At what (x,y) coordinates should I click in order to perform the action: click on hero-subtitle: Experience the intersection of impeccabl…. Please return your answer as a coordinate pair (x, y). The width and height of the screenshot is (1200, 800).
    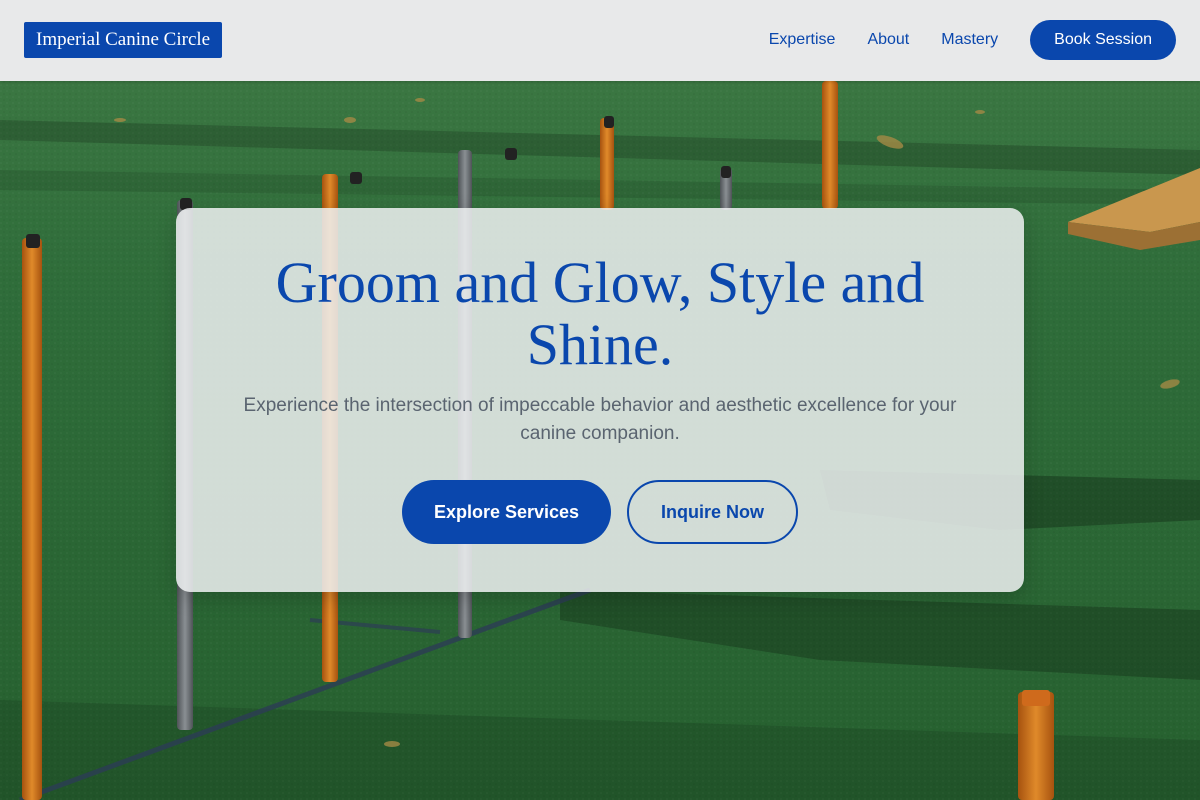
    Looking at the image, I should click on (600, 419).